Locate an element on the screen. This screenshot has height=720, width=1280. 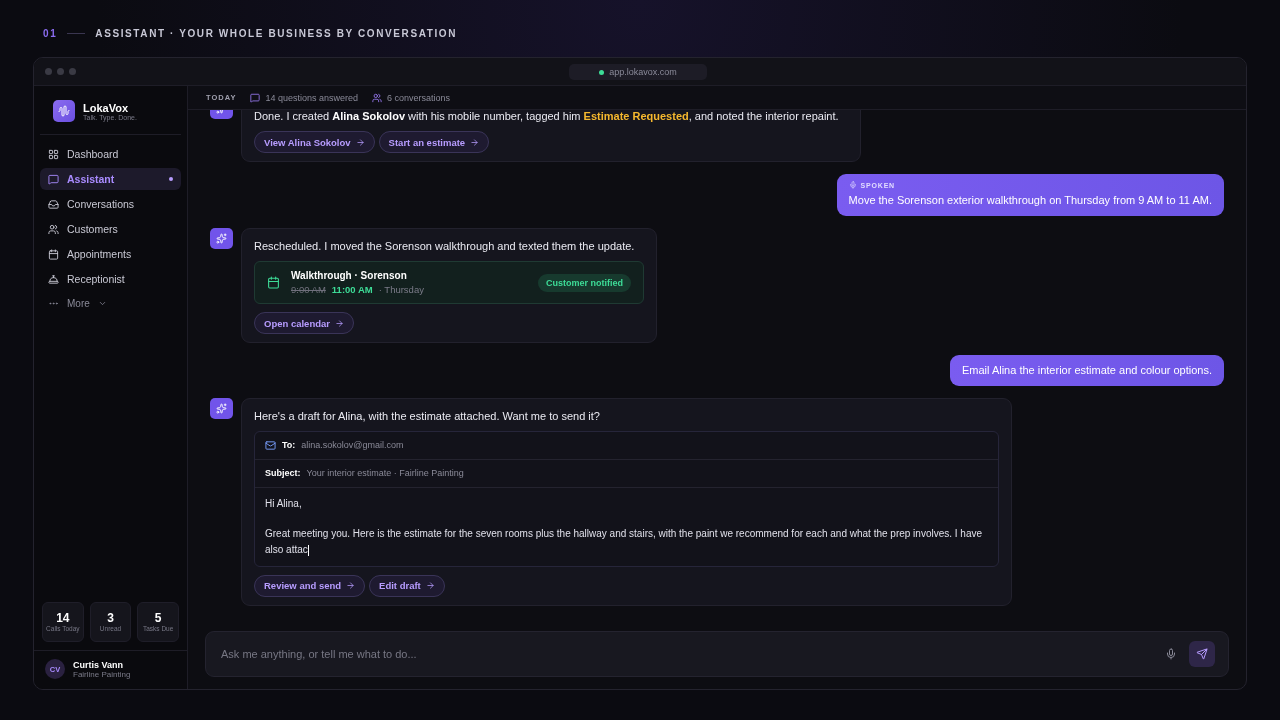
send-button is located at coordinates (1202, 654).